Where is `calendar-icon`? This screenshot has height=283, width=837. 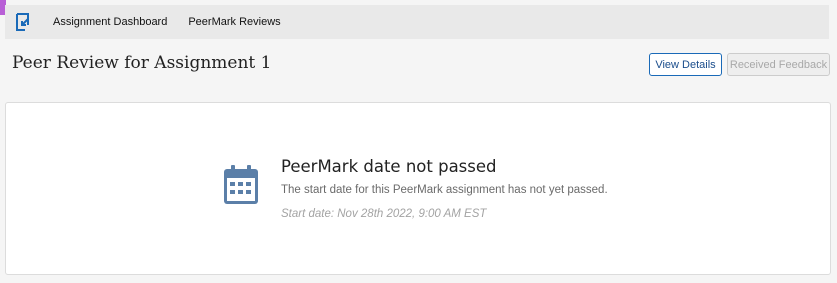 calendar-icon is located at coordinates (241, 185).